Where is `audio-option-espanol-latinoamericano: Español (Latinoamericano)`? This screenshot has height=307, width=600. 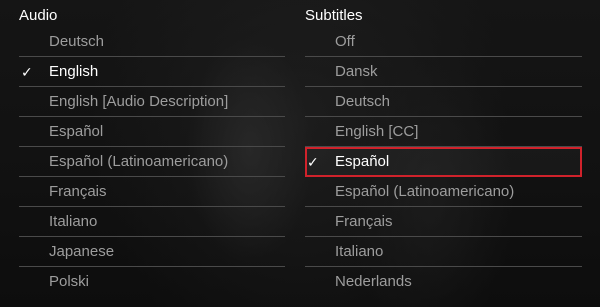 audio-option-espanol-latinoamericano: Español (Latinoamericano) is located at coordinates (152, 162).